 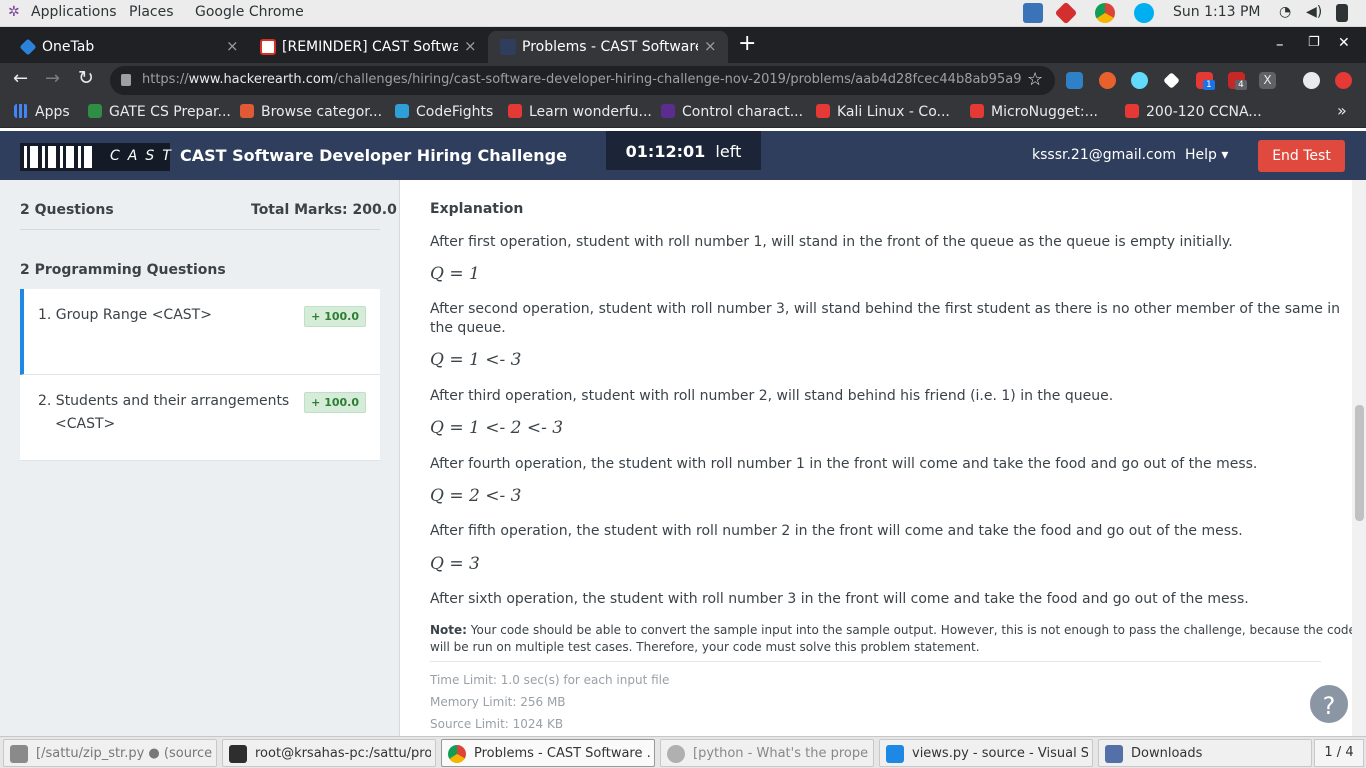 What do you see at coordinates (1280, 44) in the screenshot?
I see `minimize-button: –` at bounding box center [1280, 44].